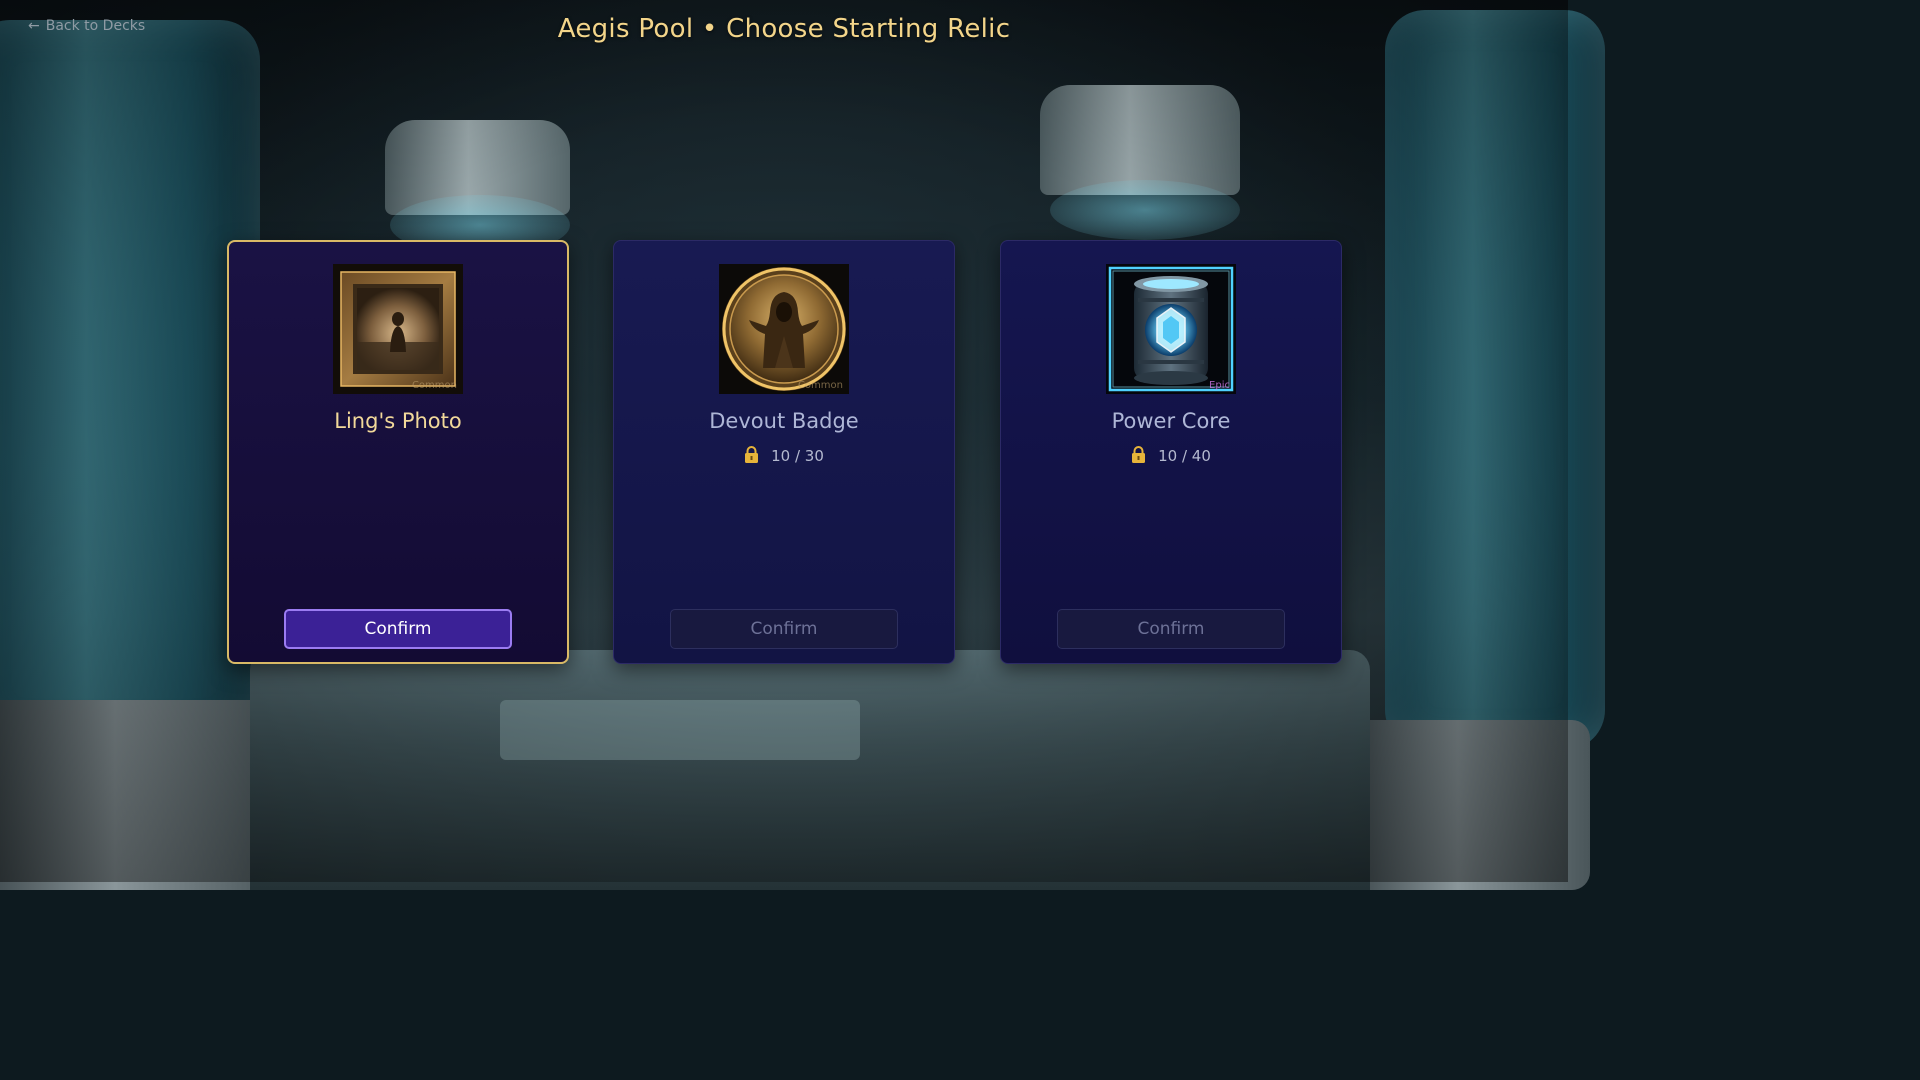  I want to click on page-title: Aegis Pool • Choose Starting Relic, so click(784, 29).